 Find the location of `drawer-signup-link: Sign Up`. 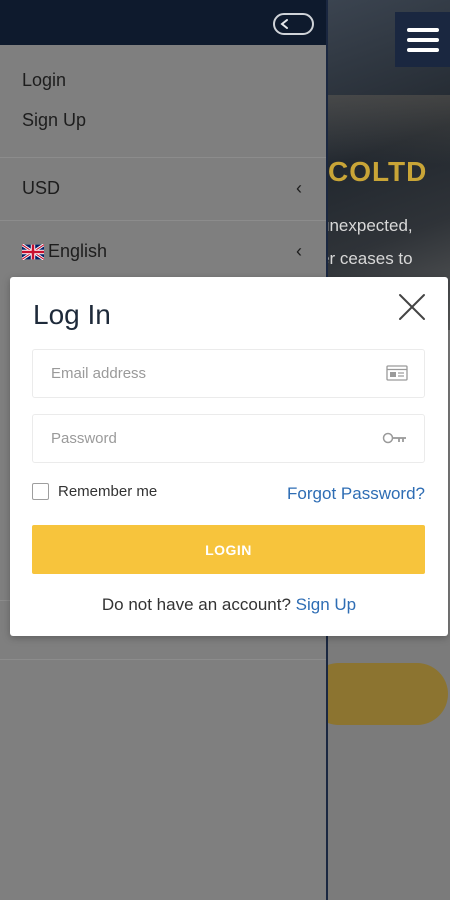

drawer-signup-link: Sign Up is located at coordinates (54, 120).